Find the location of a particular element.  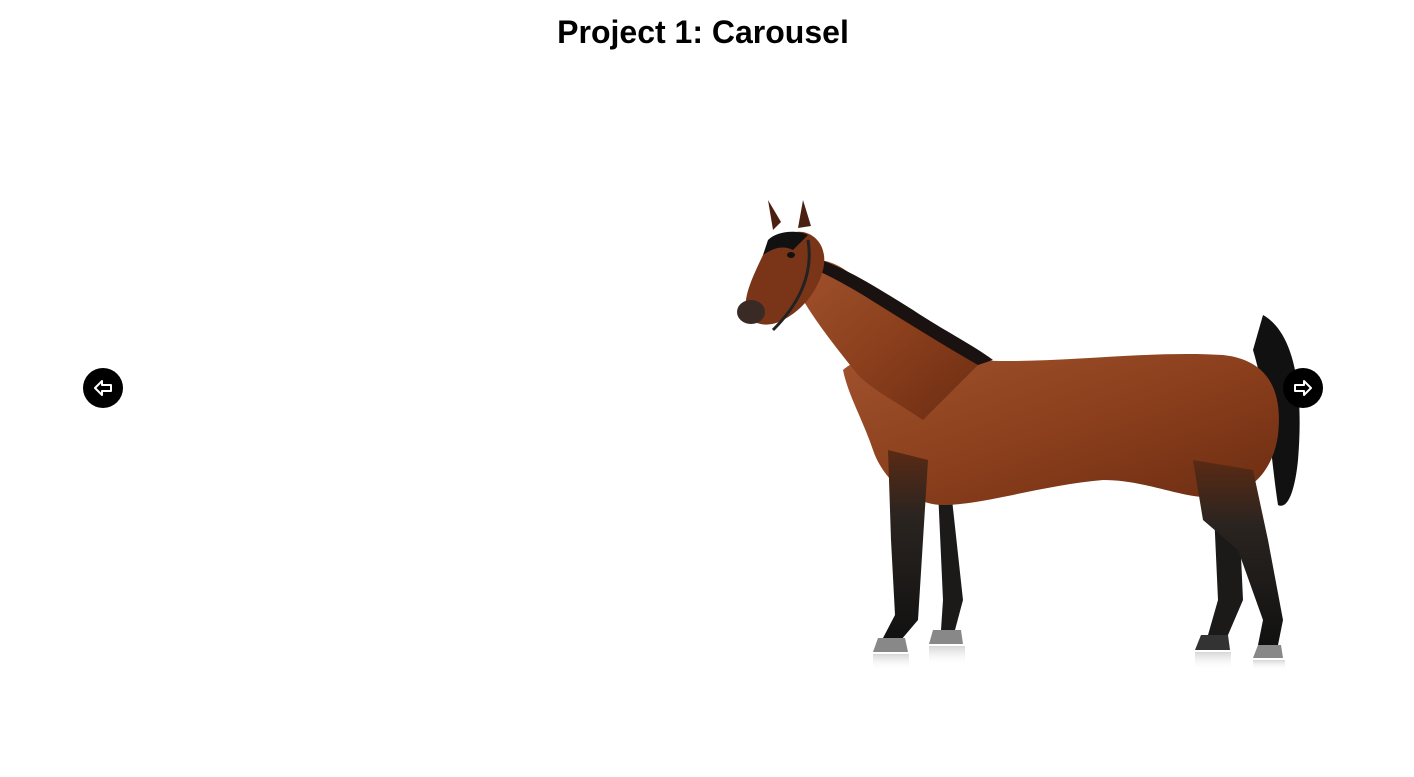

carousel-prev-button is located at coordinates (103, 388).